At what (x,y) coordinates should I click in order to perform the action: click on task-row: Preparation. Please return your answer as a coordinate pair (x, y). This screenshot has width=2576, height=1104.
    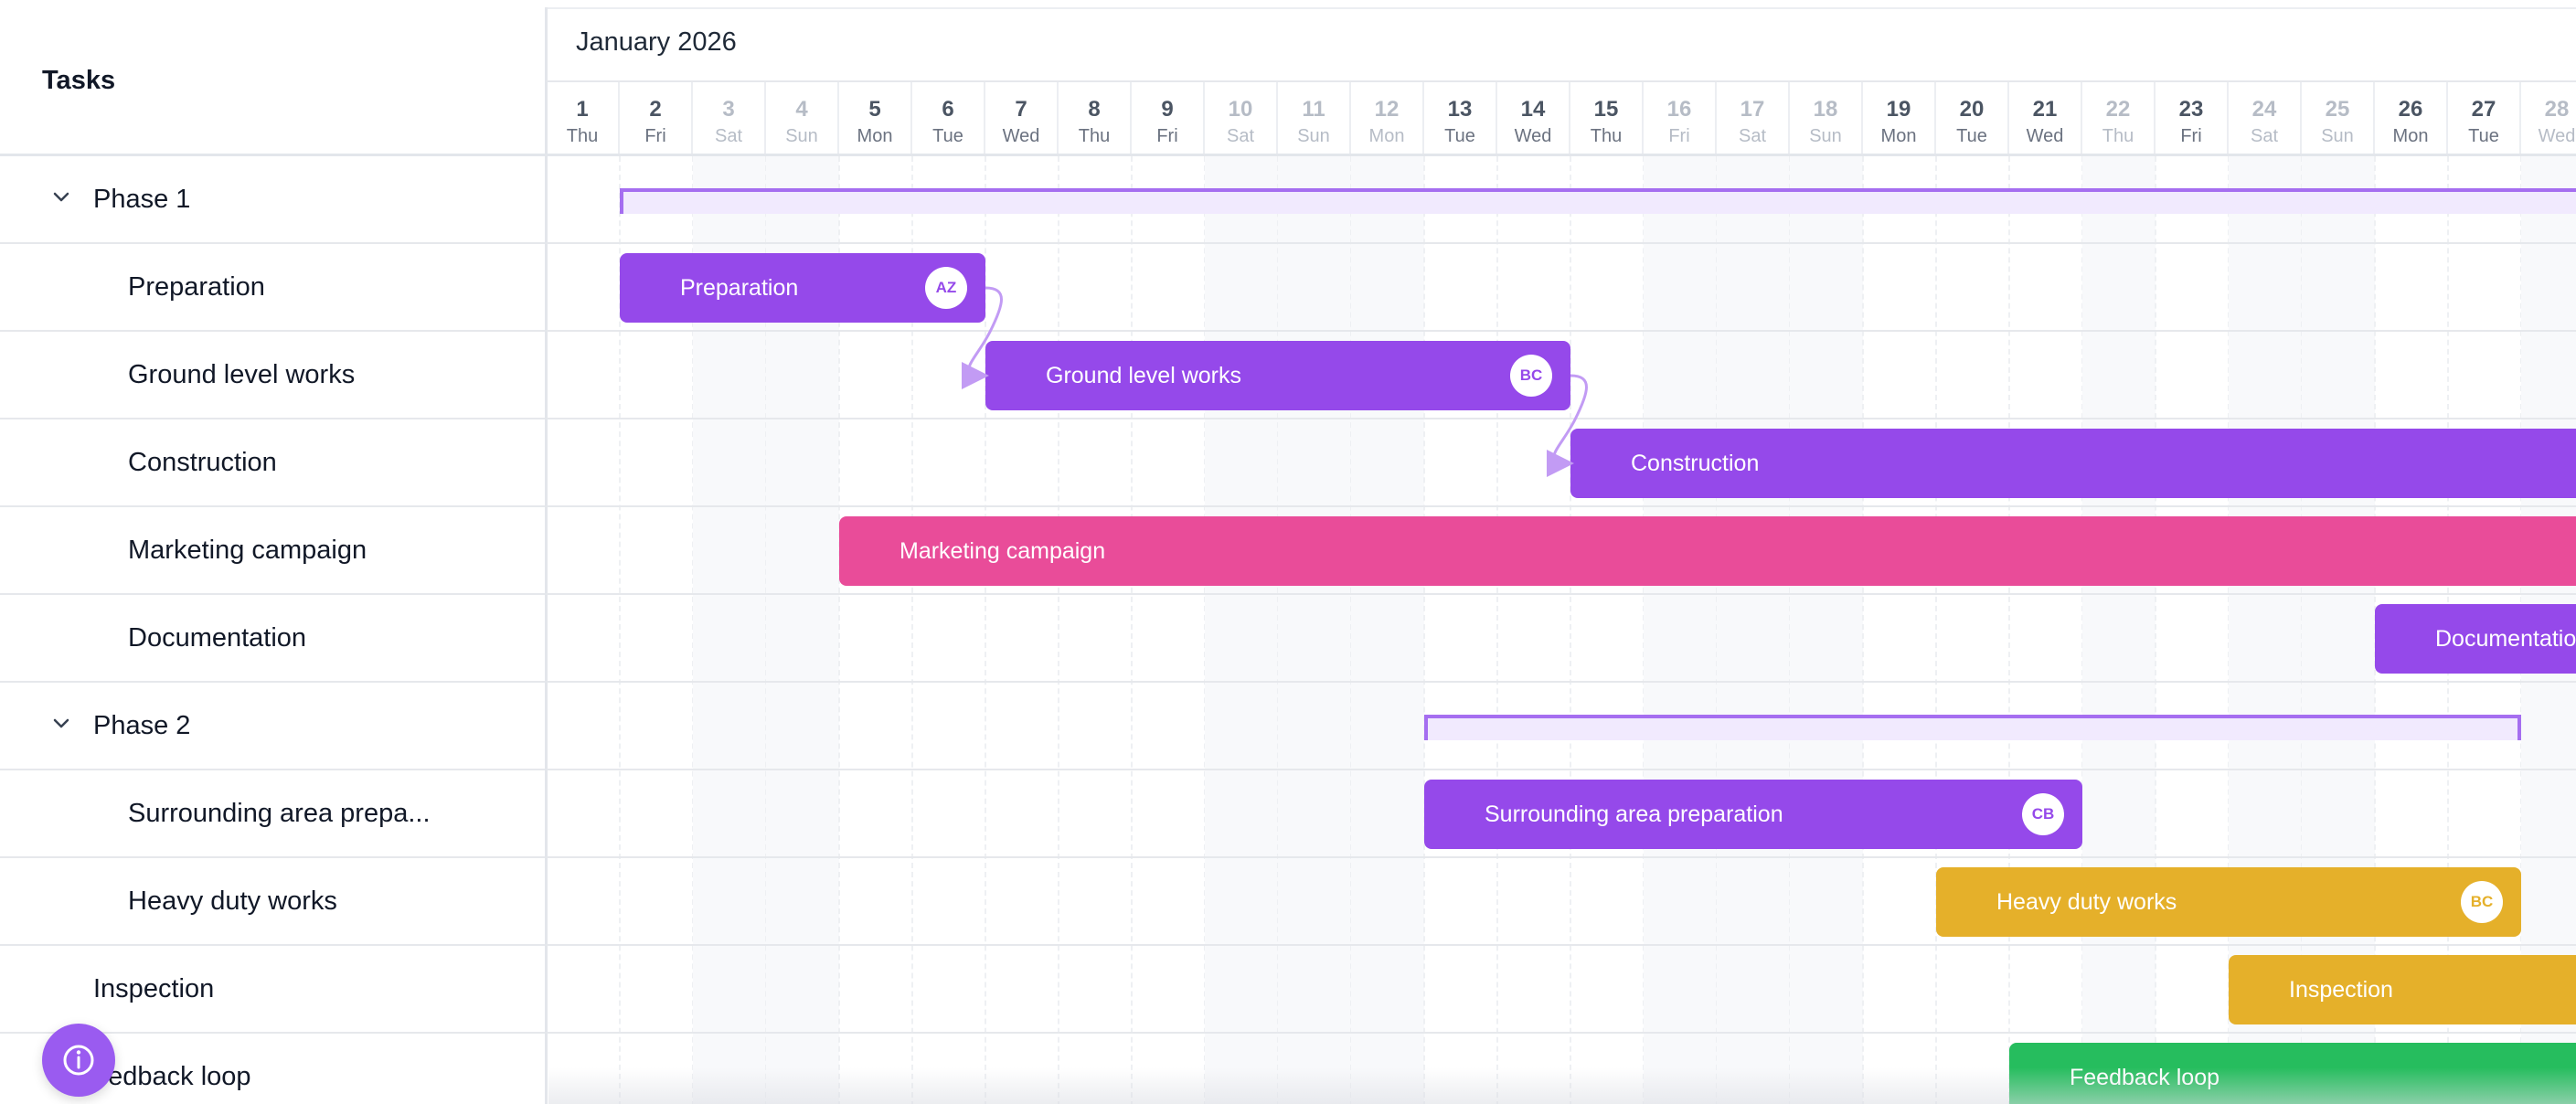
    Looking at the image, I should click on (273, 288).